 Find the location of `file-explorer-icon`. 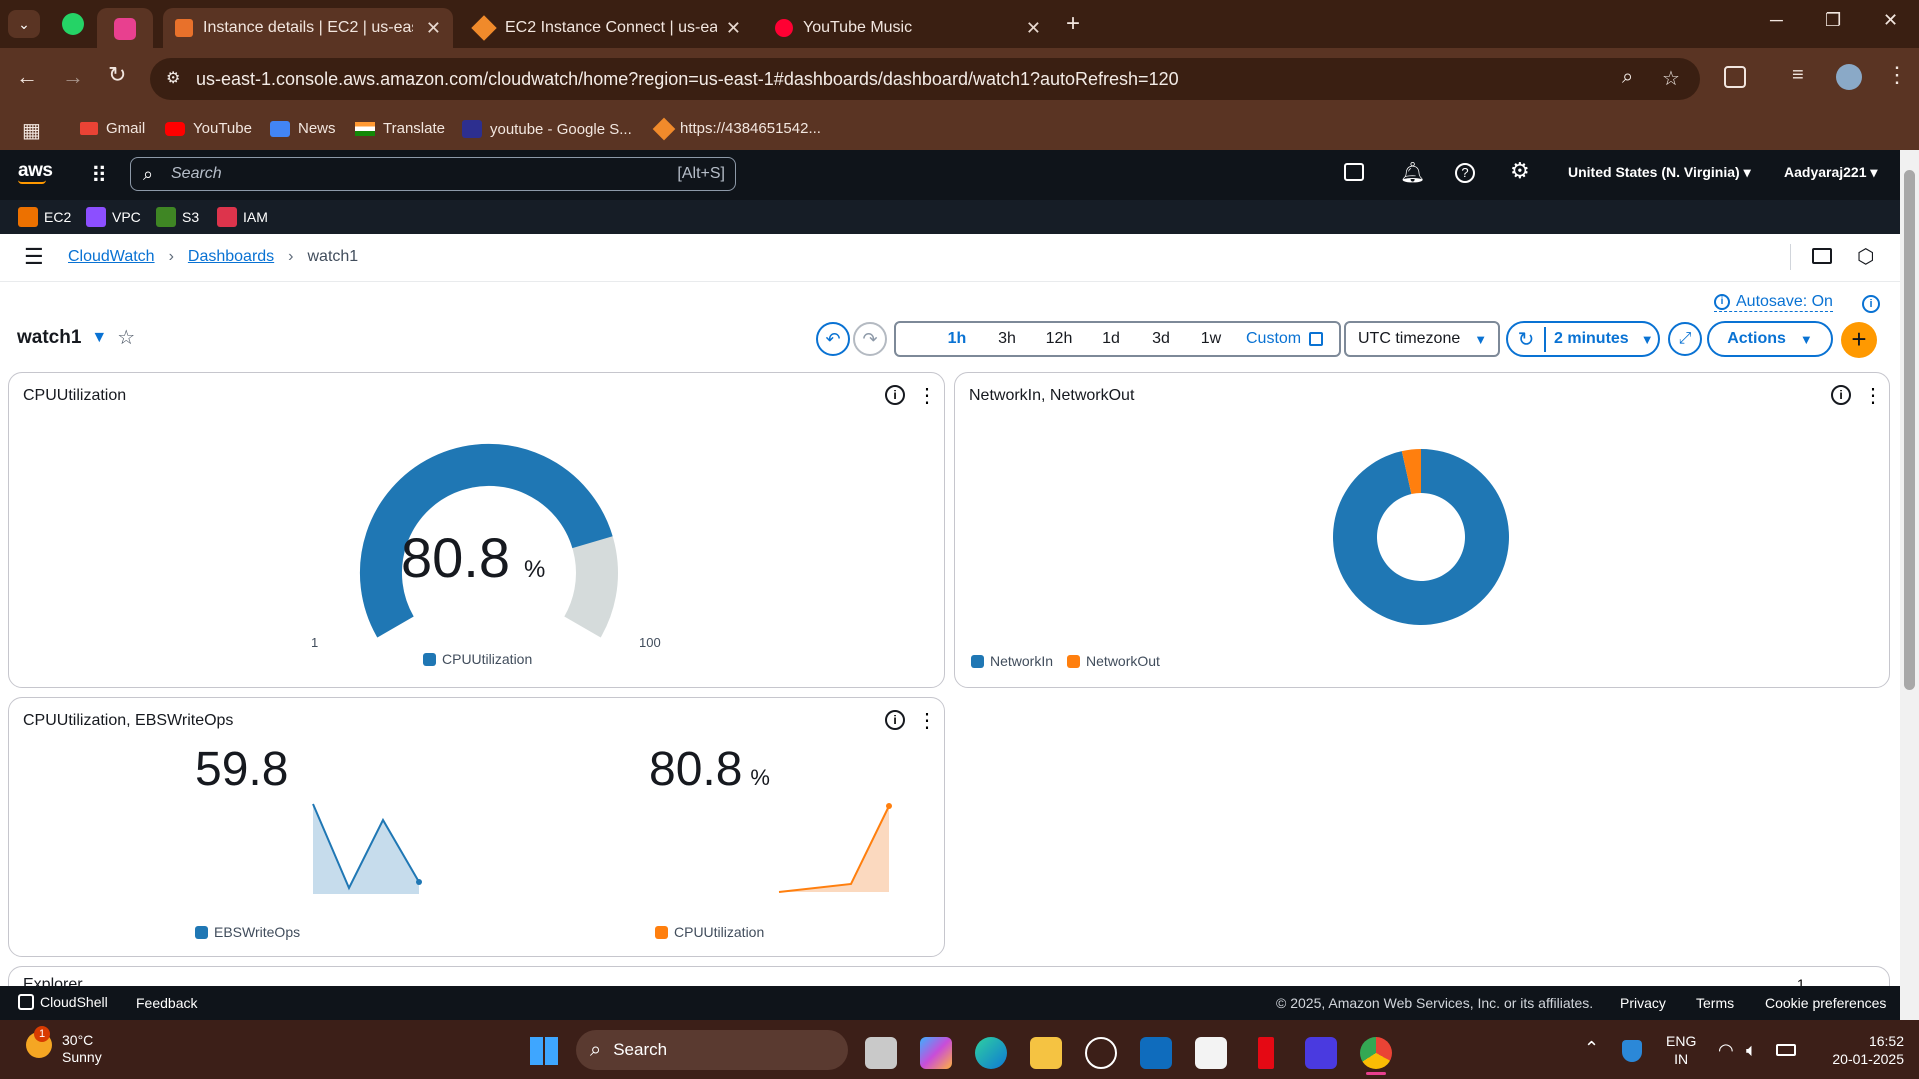

file-explorer-icon is located at coordinates (1046, 1053).